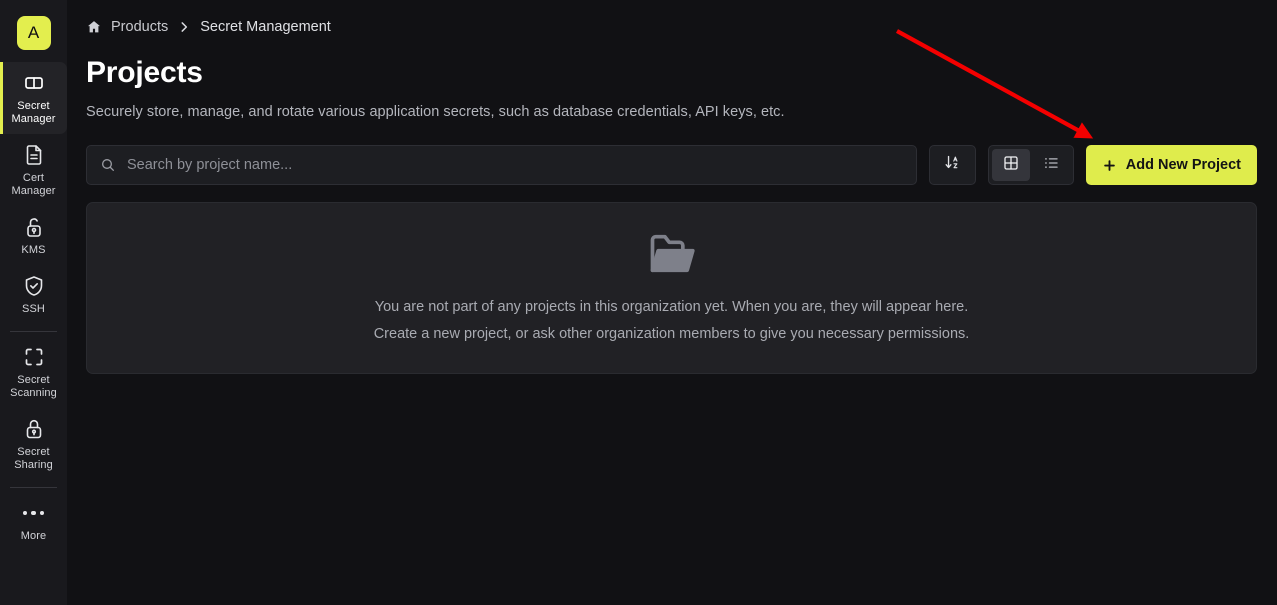 The width and height of the screenshot is (1277, 605). Describe the element at coordinates (33, 98) in the screenshot. I see `sidebar-item-secret-manager: Secret Manager` at that location.